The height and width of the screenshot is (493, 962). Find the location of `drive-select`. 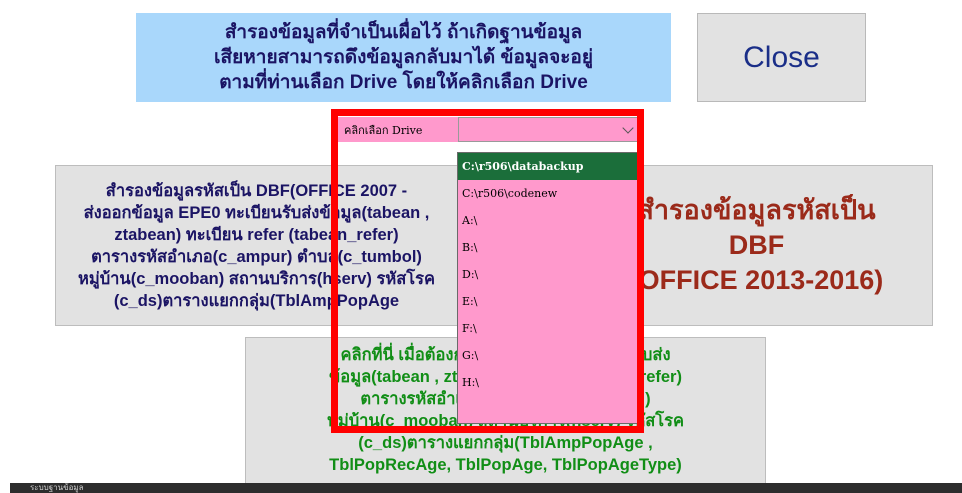

drive-select is located at coordinates (548, 129).